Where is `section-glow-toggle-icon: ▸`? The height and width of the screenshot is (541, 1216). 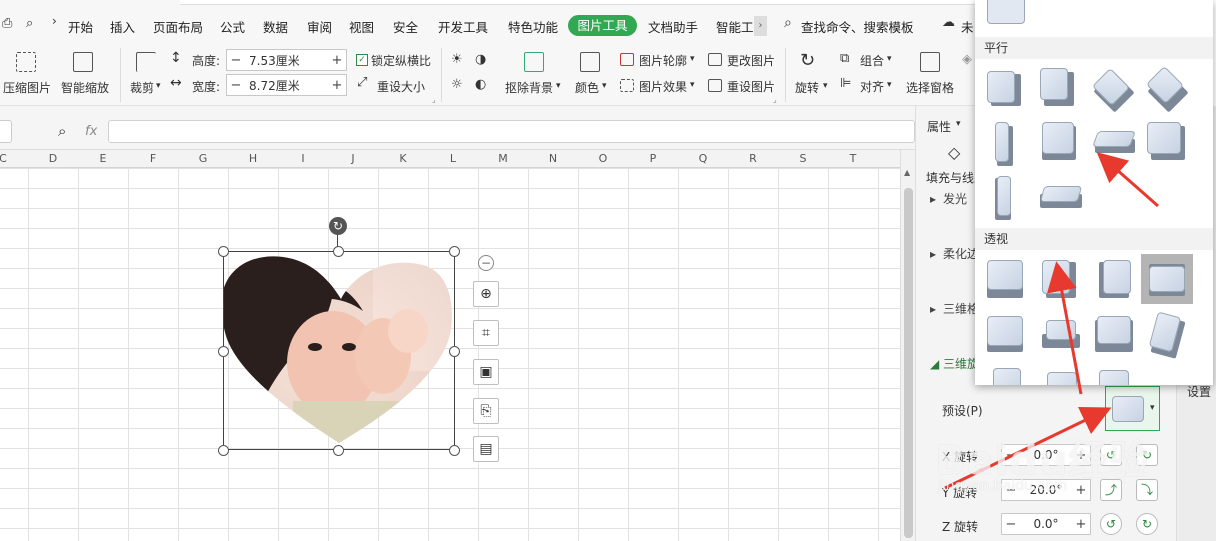
section-glow-toggle-icon: ▸ is located at coordinates (933, 199).